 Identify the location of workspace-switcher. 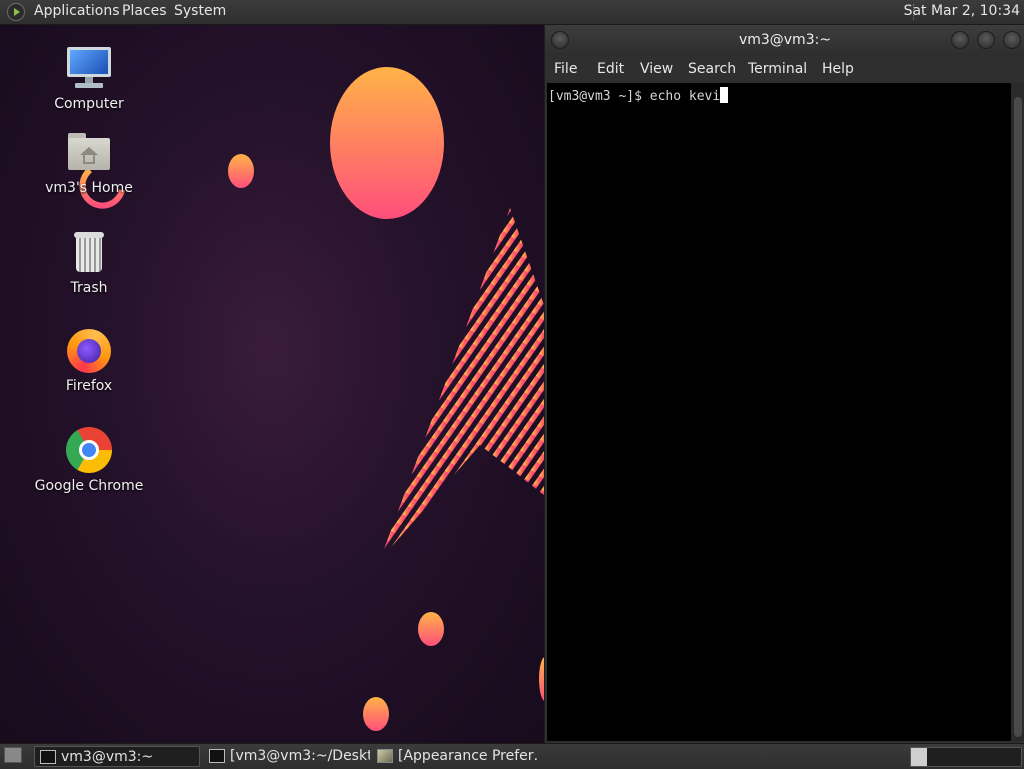
(966, 757).